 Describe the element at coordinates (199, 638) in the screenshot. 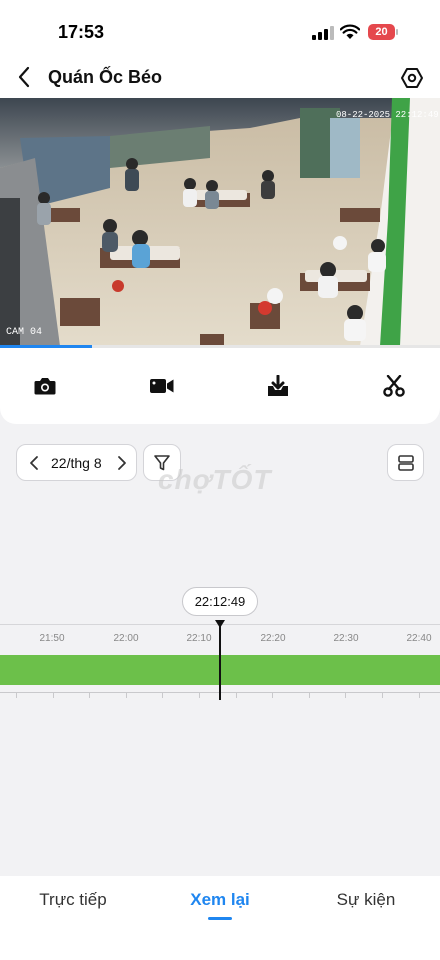

I see `timeline-tick-label: 22:10` at that location.